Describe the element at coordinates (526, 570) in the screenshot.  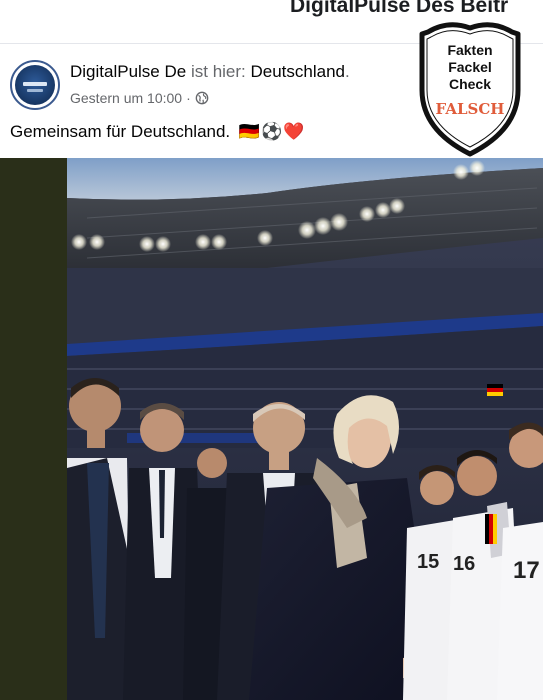
I see `player-number-17: 17` at that location.